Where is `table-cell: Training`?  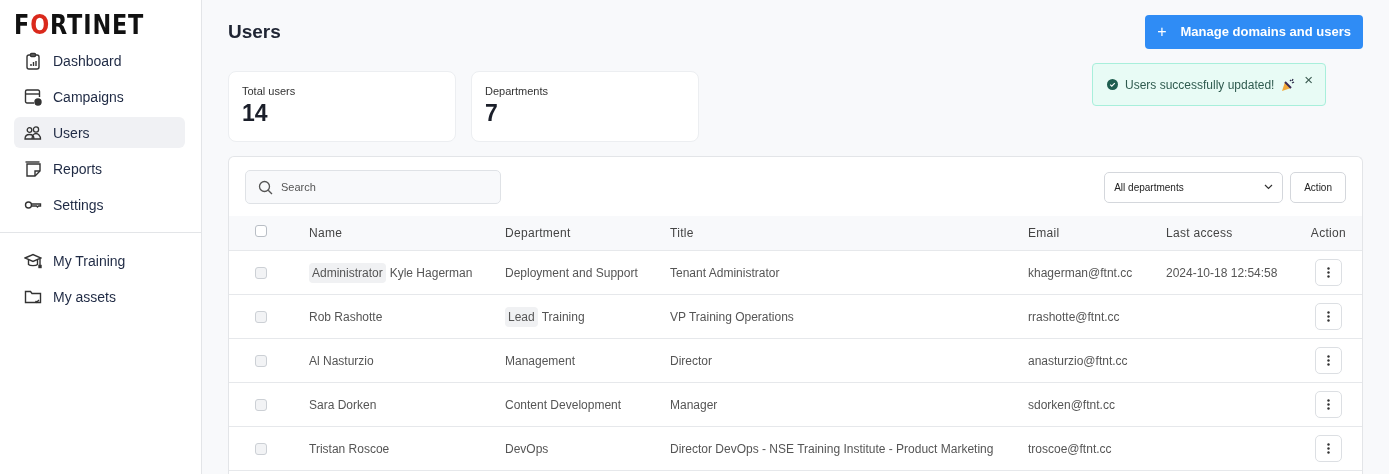
table-cell: Training is located at coordinates (563, 316).